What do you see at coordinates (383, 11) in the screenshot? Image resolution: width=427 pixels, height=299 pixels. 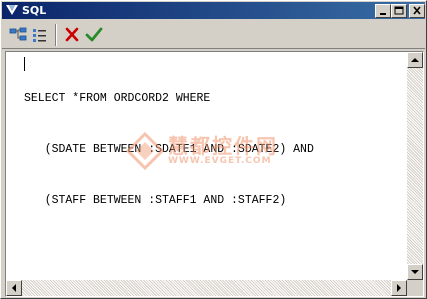 I see `minimize-button` at bounding box center [383, 11].